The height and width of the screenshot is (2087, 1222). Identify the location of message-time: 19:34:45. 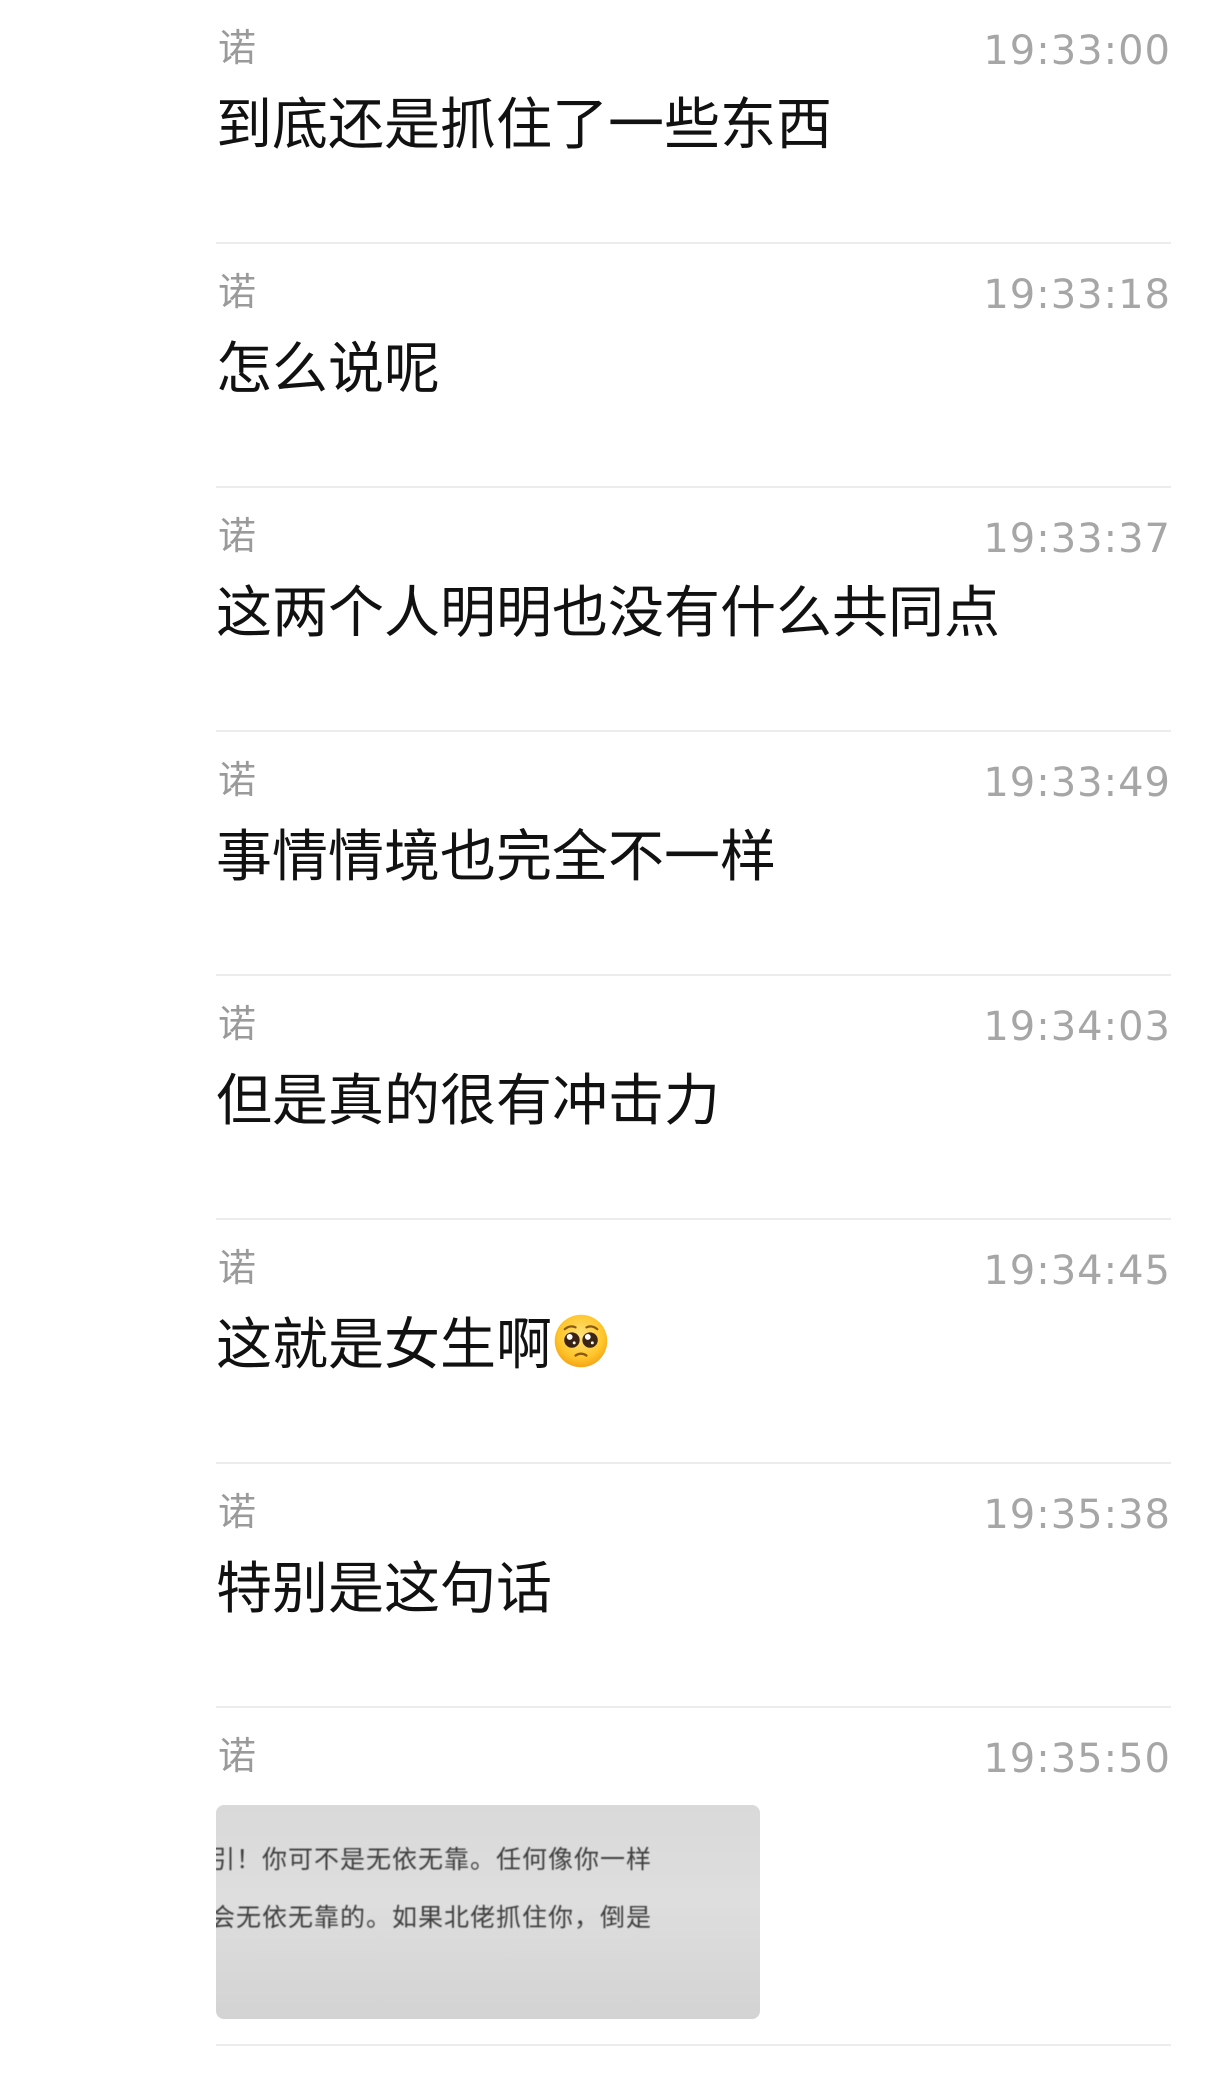
(1077, 1271).